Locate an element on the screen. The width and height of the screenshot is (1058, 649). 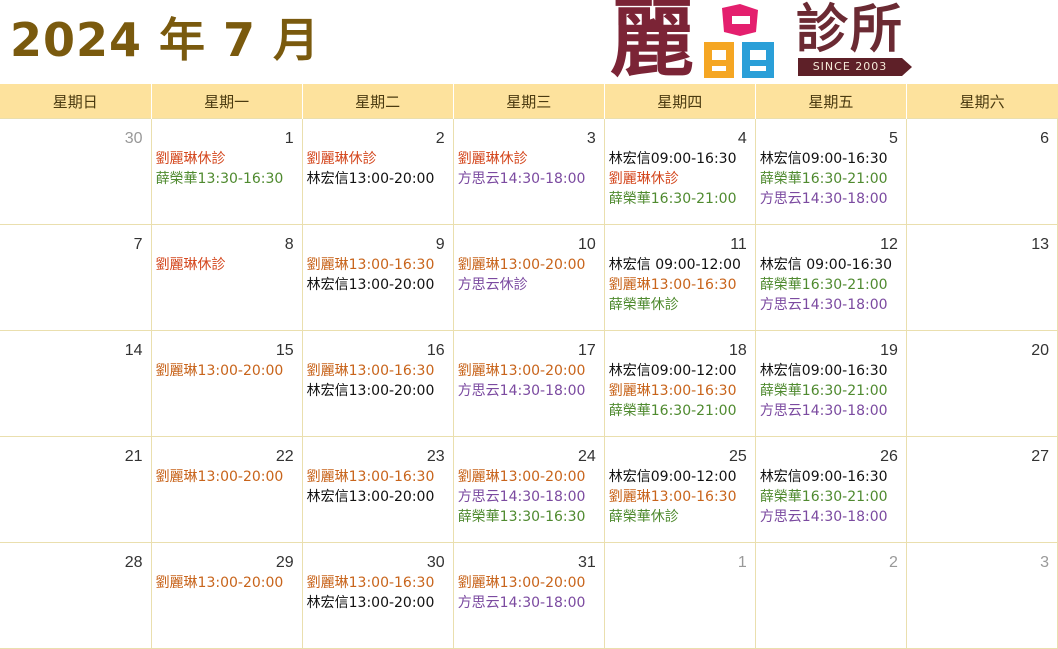
day-cell: 31 劉麗琳13:00-20:00 方思云14:30-18:00 is located at coordinates (528, 595).